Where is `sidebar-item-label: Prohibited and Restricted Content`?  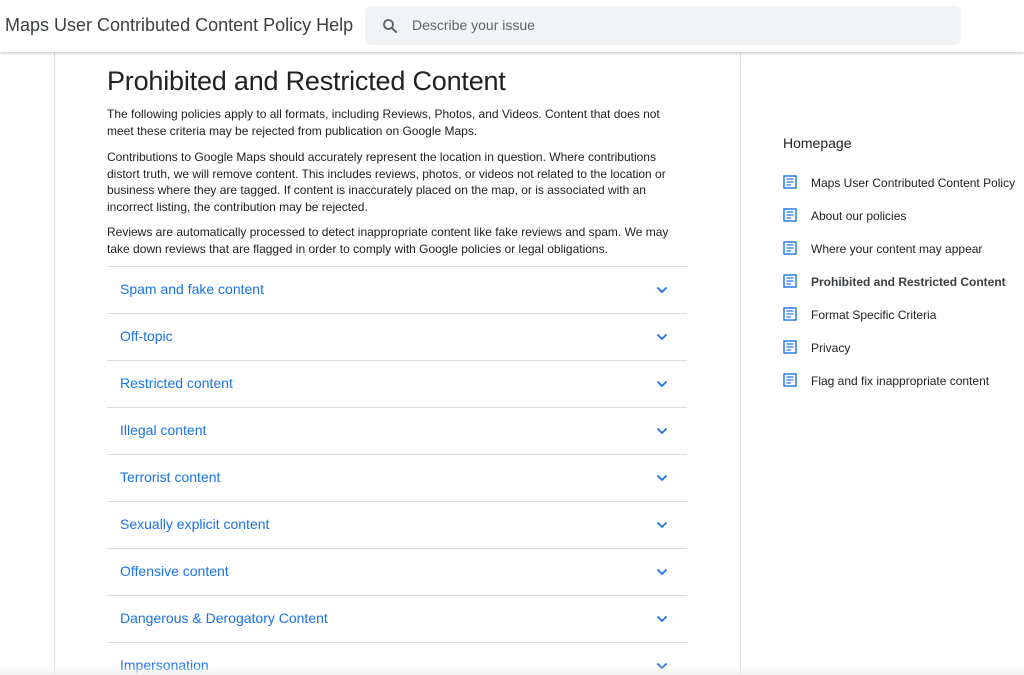
sidebar-item-label: Prohibited and Restricted Content is located at coordinates (908, 282).